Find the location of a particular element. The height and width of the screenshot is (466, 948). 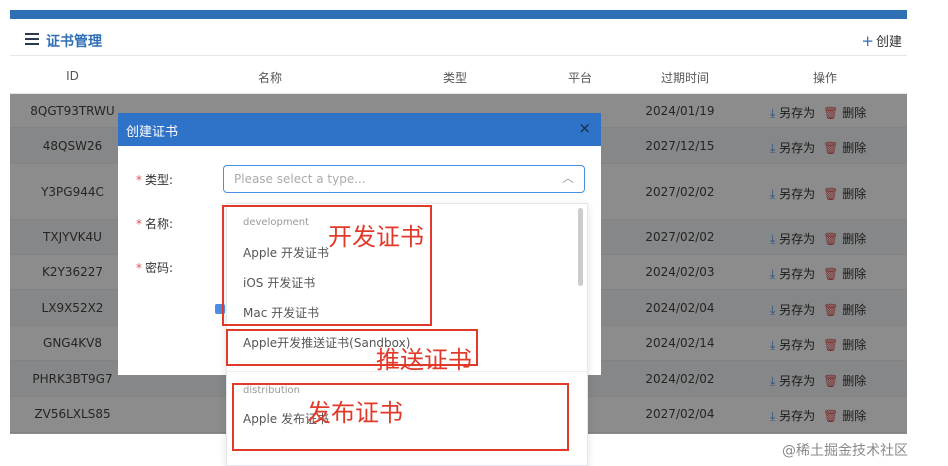

type-label-text: 类型: is located at coordinates (159, 180).